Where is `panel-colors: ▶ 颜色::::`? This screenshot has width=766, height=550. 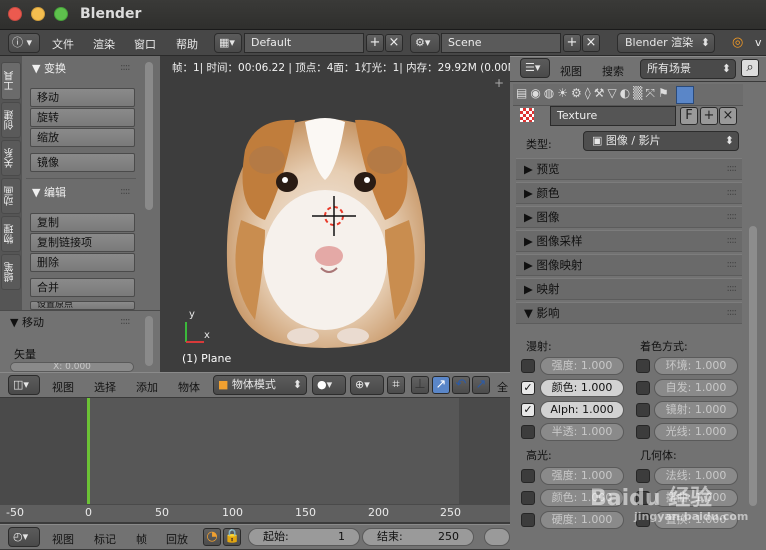
panel-colors: ▶ 颜色:::: is located at coordinates (629, 193).